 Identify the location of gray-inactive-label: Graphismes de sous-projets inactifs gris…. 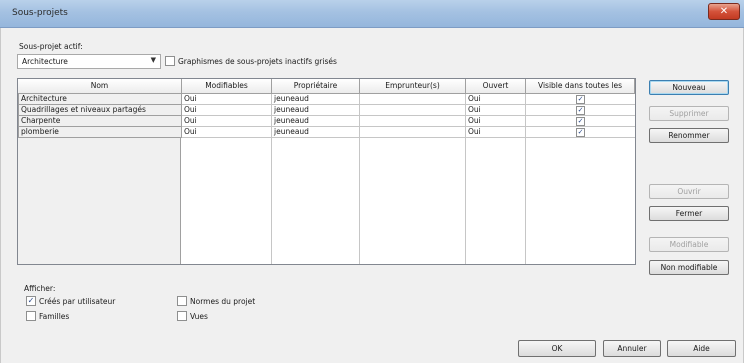
(257, 61).